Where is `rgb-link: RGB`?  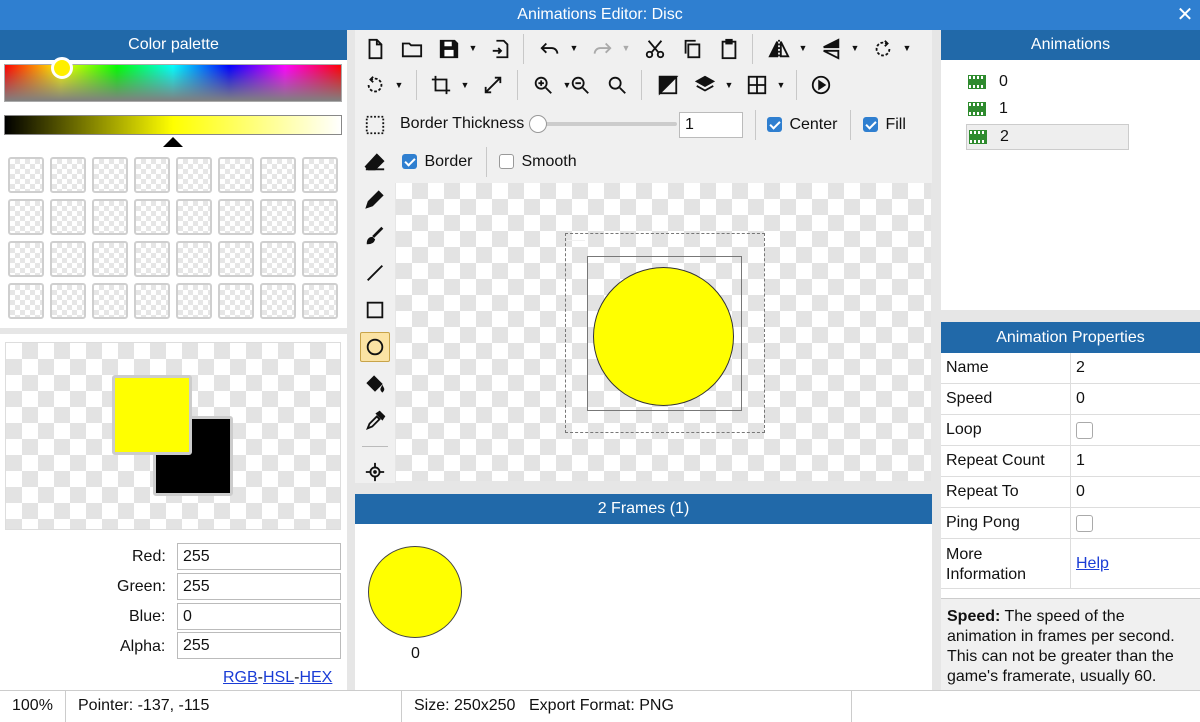 rgb-link: RGB is located at coordinates (240, 677).